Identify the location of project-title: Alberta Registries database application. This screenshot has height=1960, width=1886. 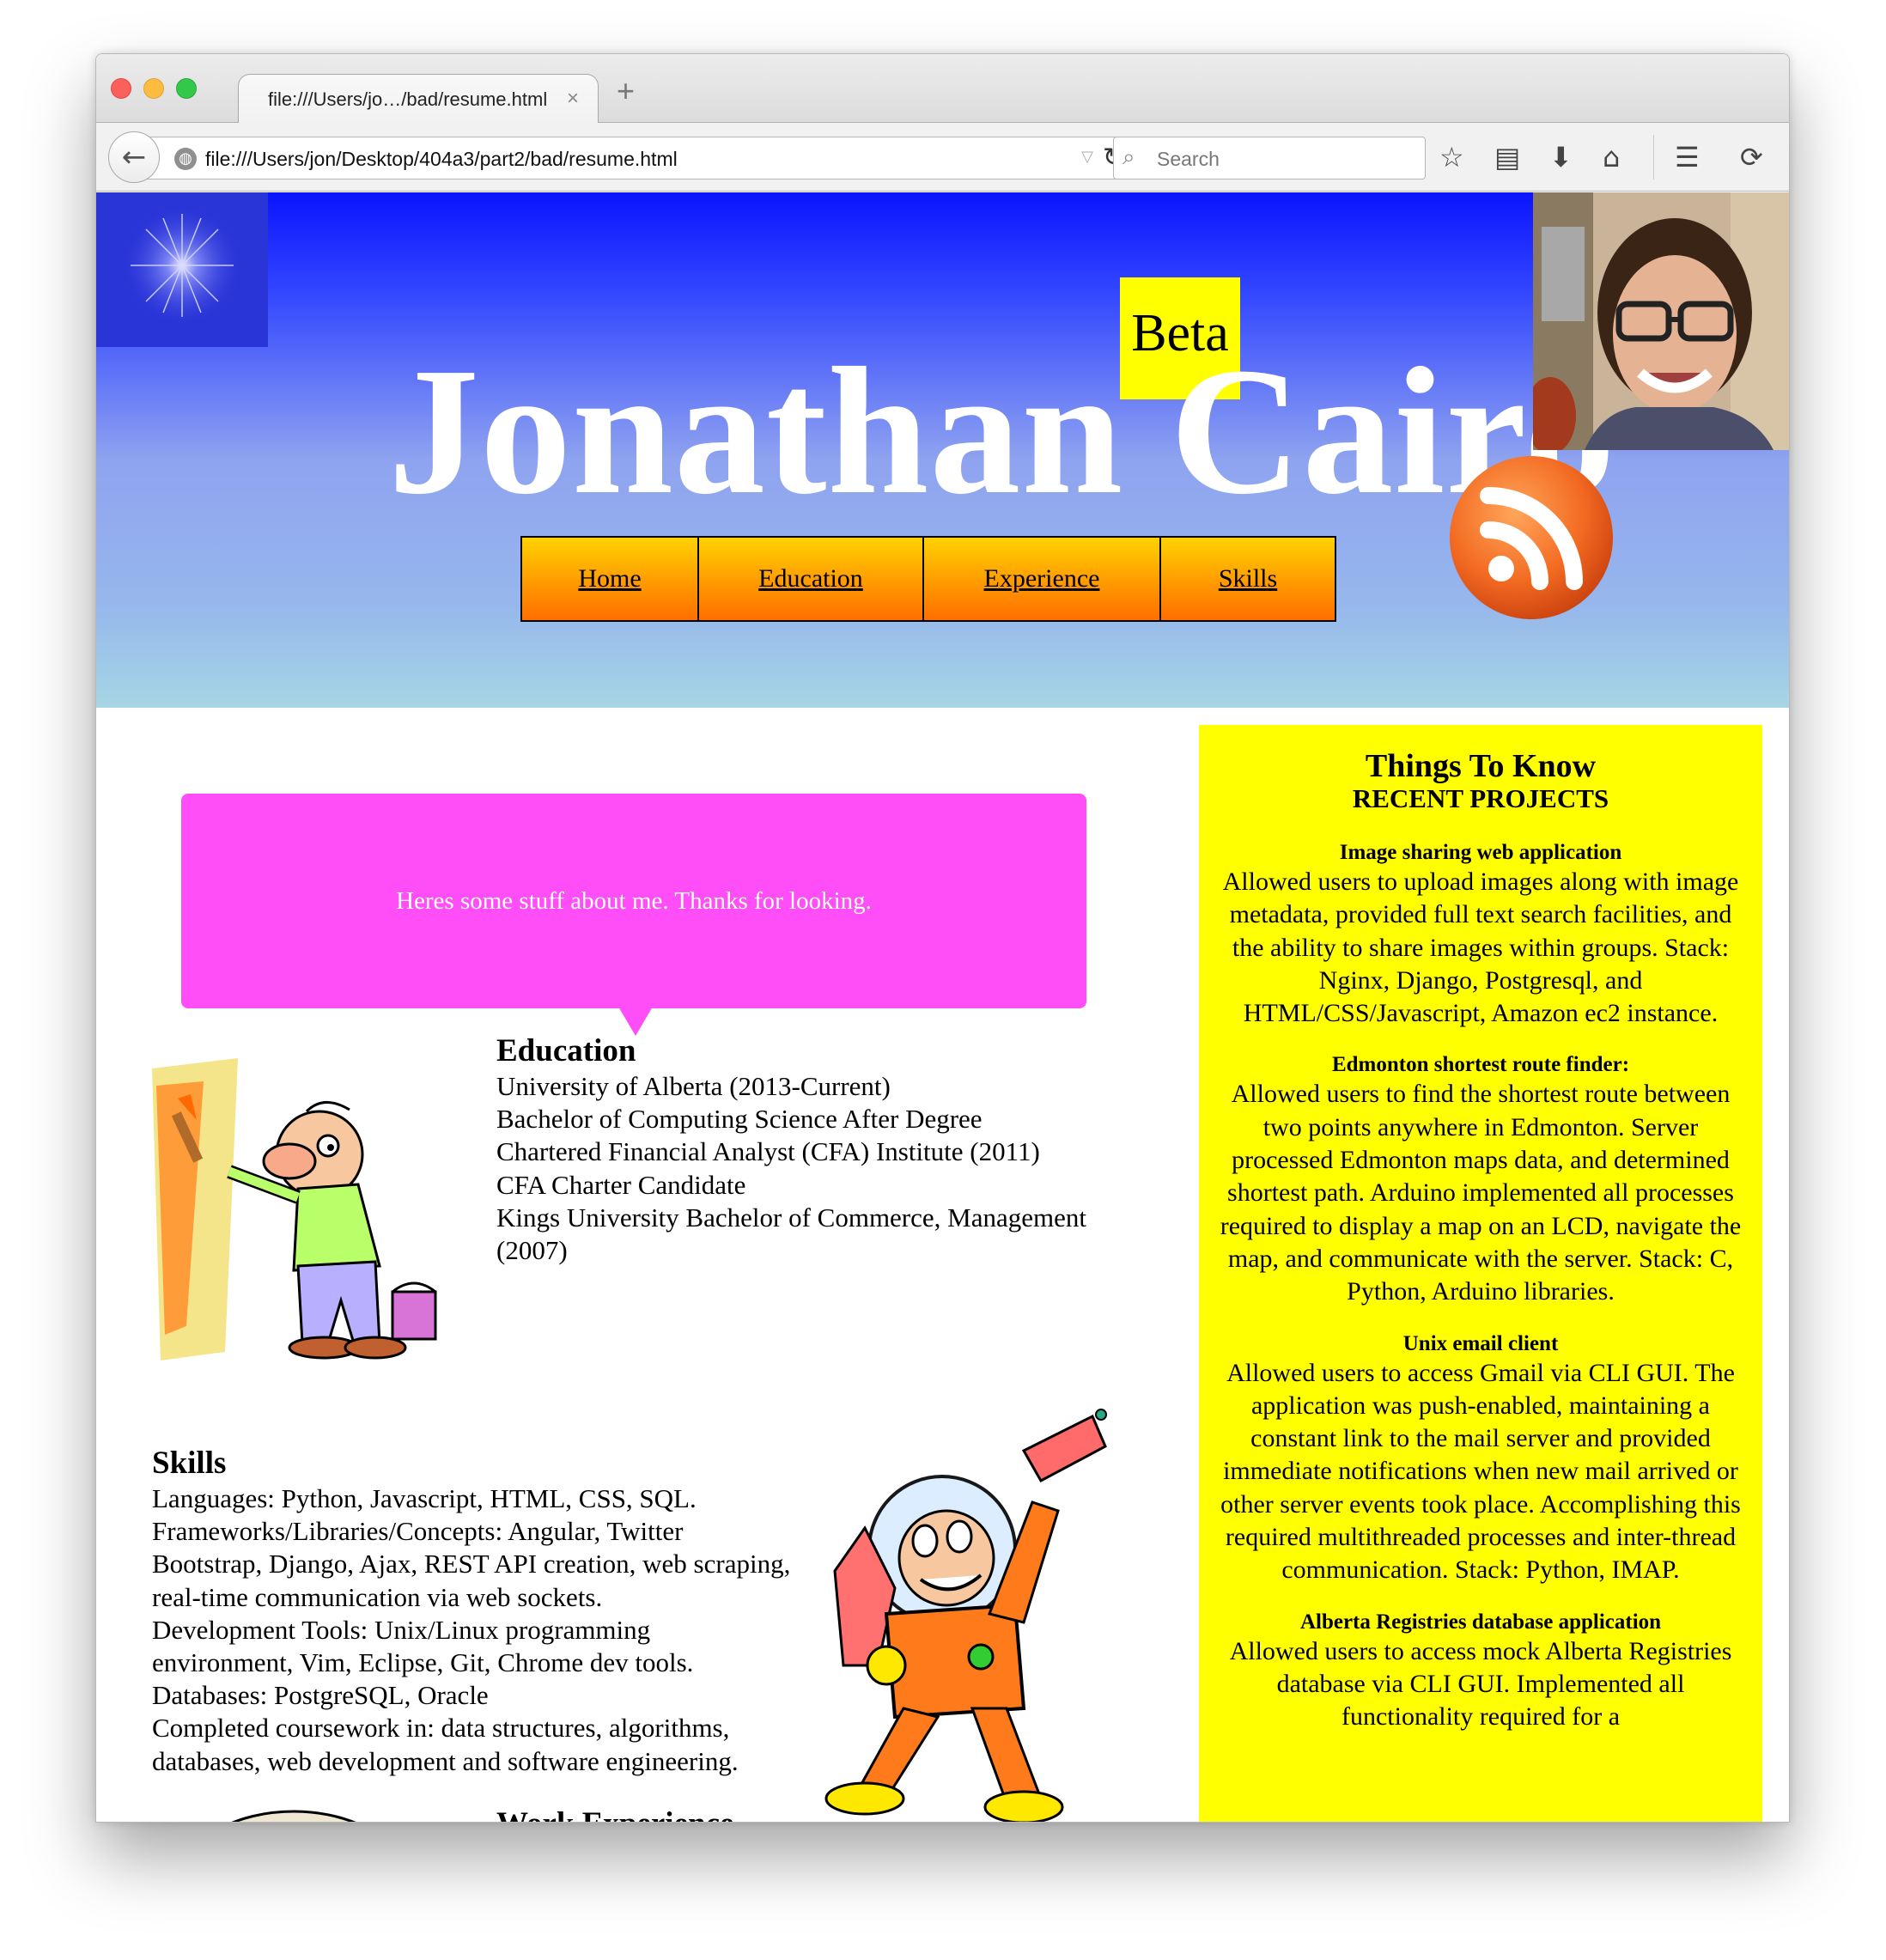
(1481, 1622).